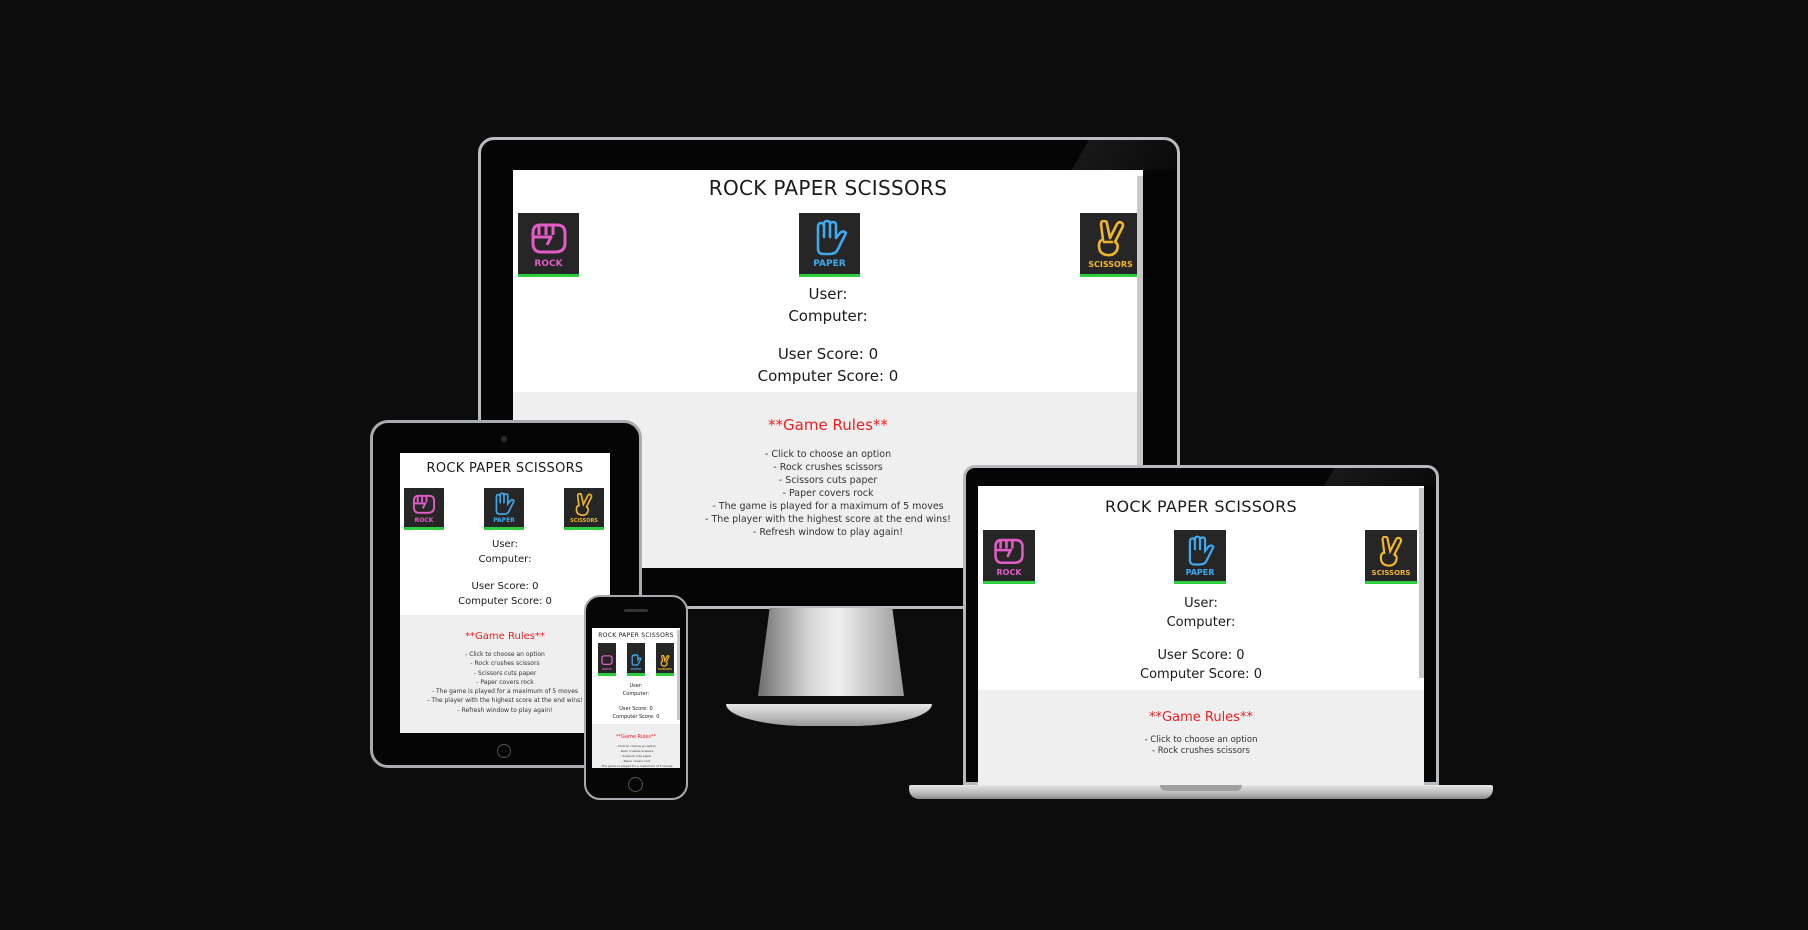 The width and height of the screenshot is (1808, 930). What do you see at coordinates (829, 715) in the screenshot?
I see `monitor-base` at bounding box center [829, 715].